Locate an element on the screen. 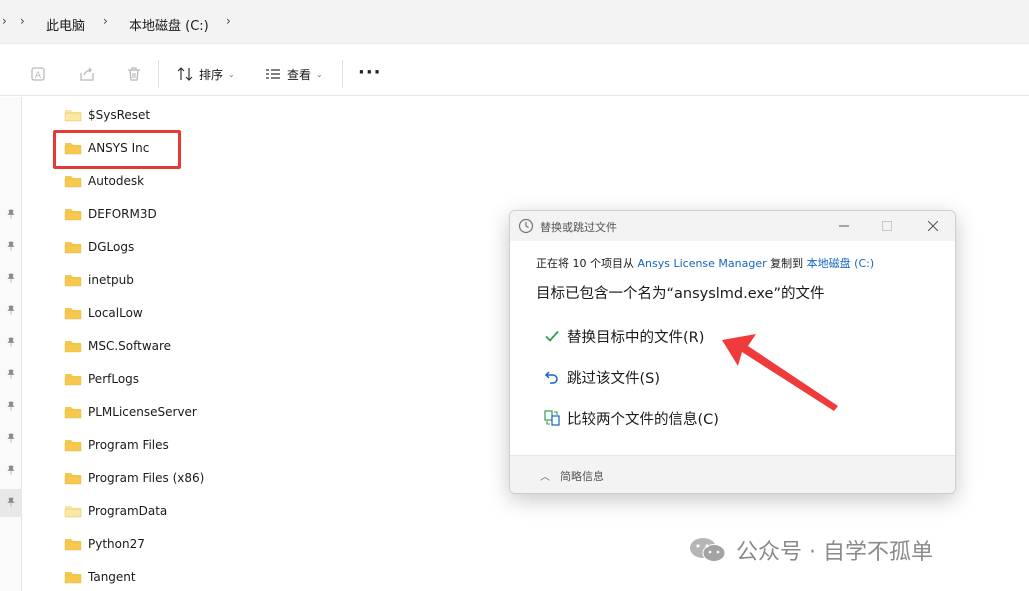 The image size is (1029, 591). copy-text-prefix: 正在将 10 个项目从 is located at coordinates (587, 263).